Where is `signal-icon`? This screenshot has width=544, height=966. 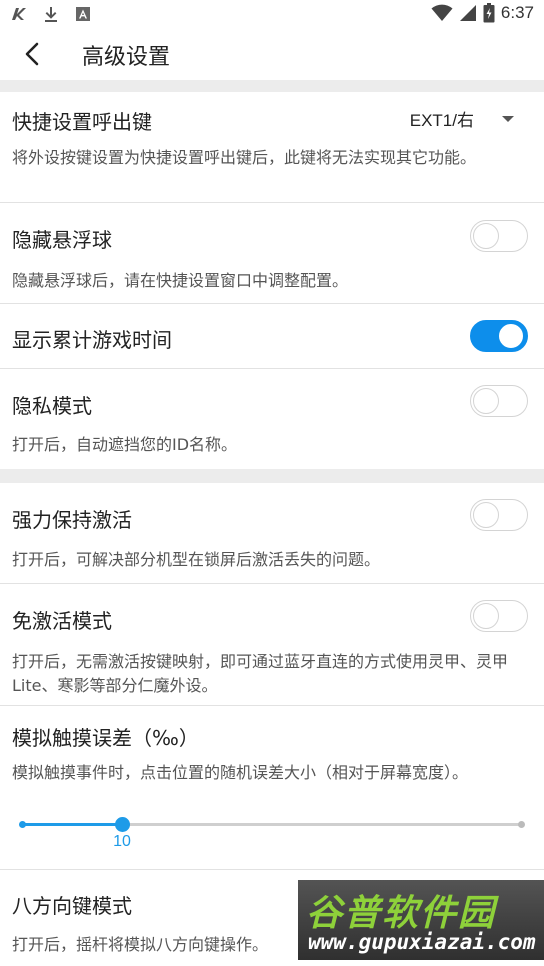
signal-icon is located at coordinates (467, 13).